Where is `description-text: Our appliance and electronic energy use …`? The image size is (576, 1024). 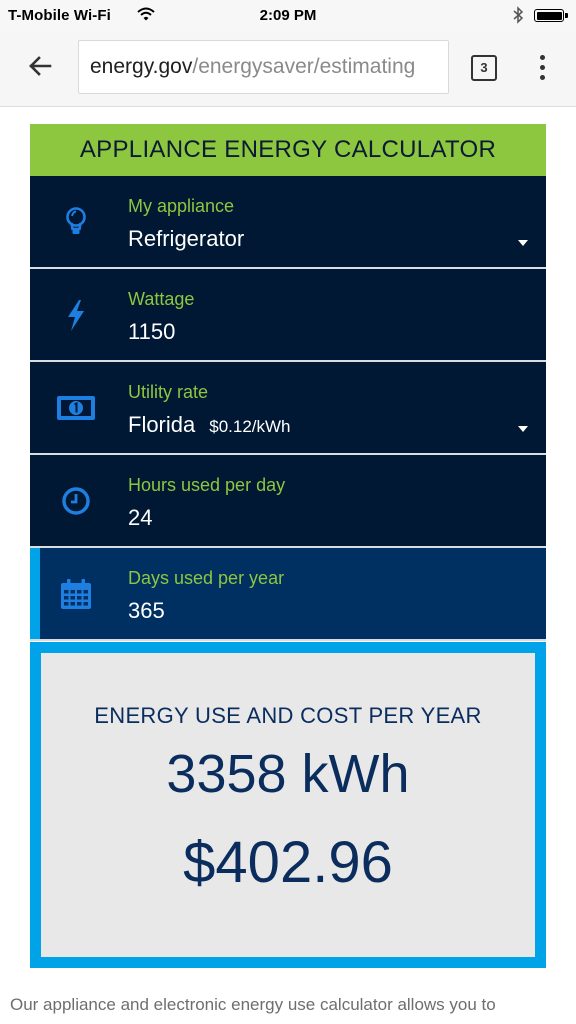 description-text: Our appliance and electronic energy use … is located at coordinates (253, 1004).